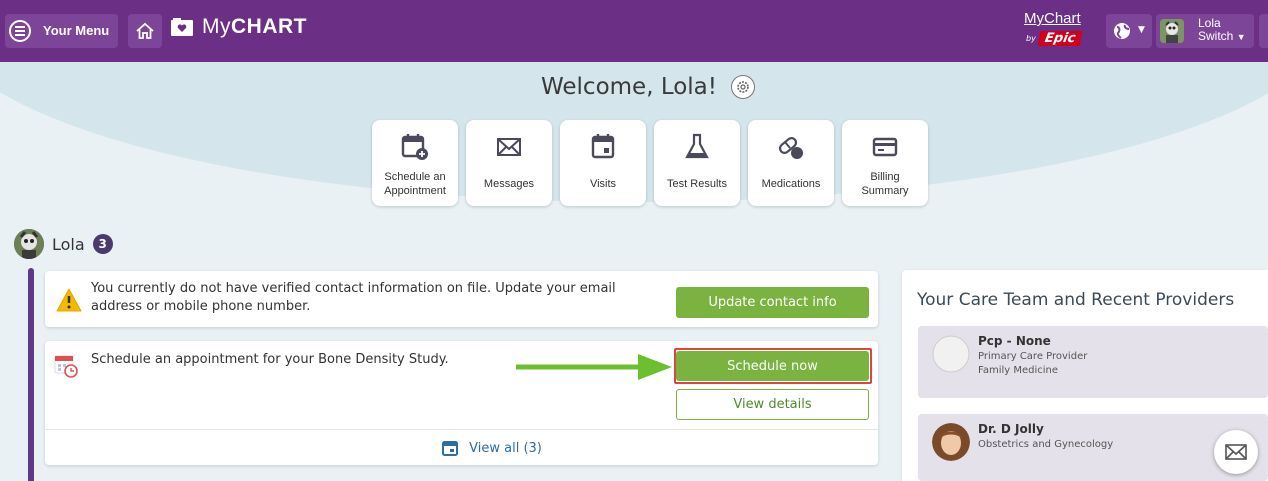 The width and height of the screenshot is (1268, 481). What do you see at coordinates (628, 87) in the screenshot?
I see `page-title: Welcome, Lola!` at bounding box center [628, 87].